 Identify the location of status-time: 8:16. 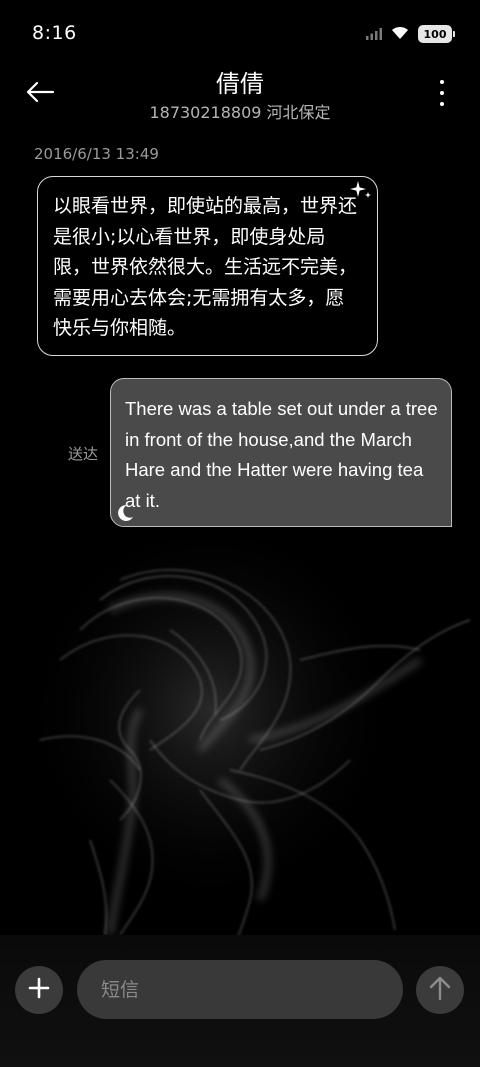
(54, 33).